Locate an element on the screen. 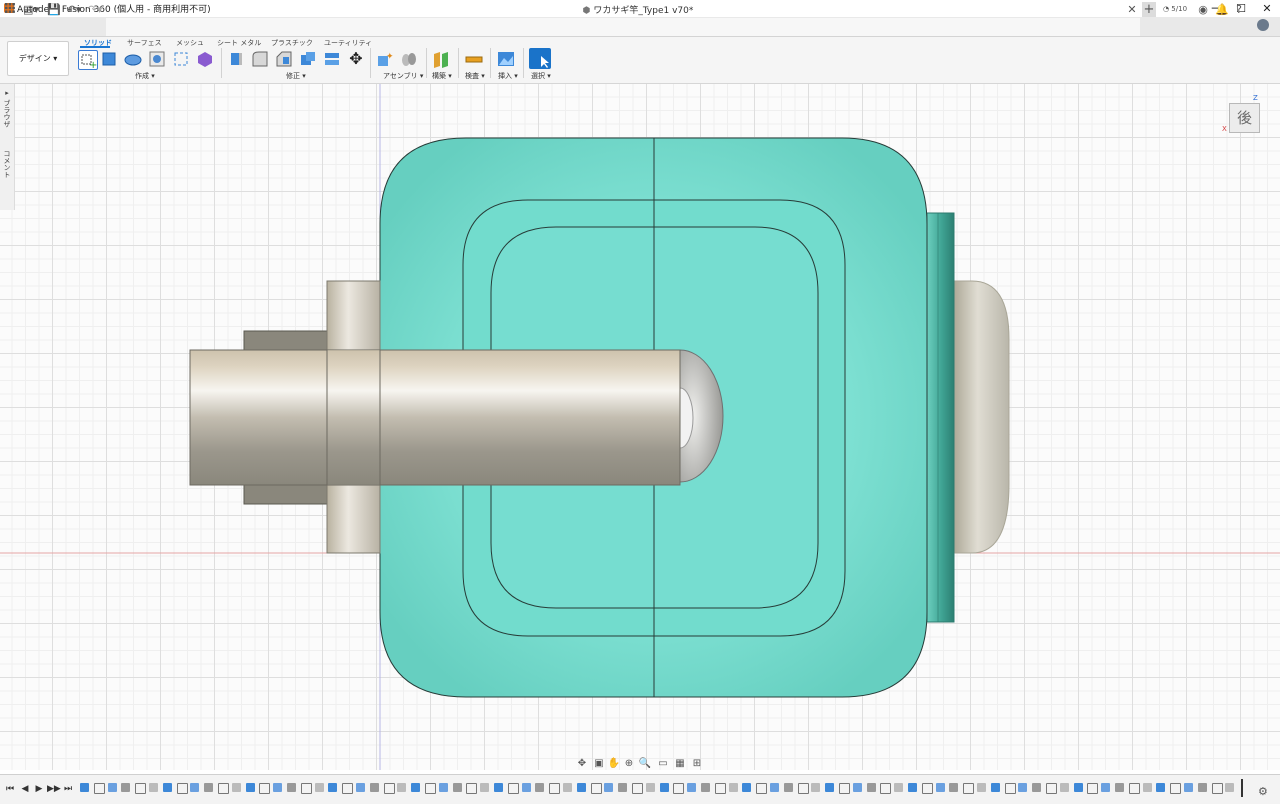 The height and width of the screenshot is (804, 1280). close-tab-icon: ✕ is located at coordinates (1132, 9).